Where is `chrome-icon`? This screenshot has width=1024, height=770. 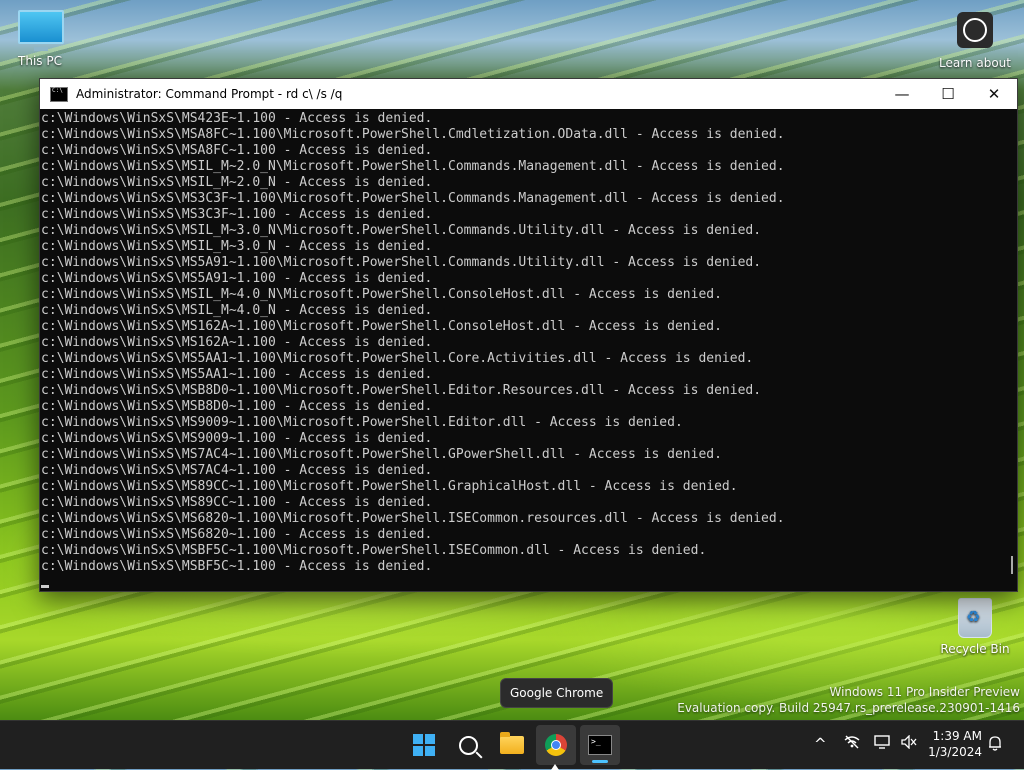 chrome-icon is located at coordinates (556, 745).